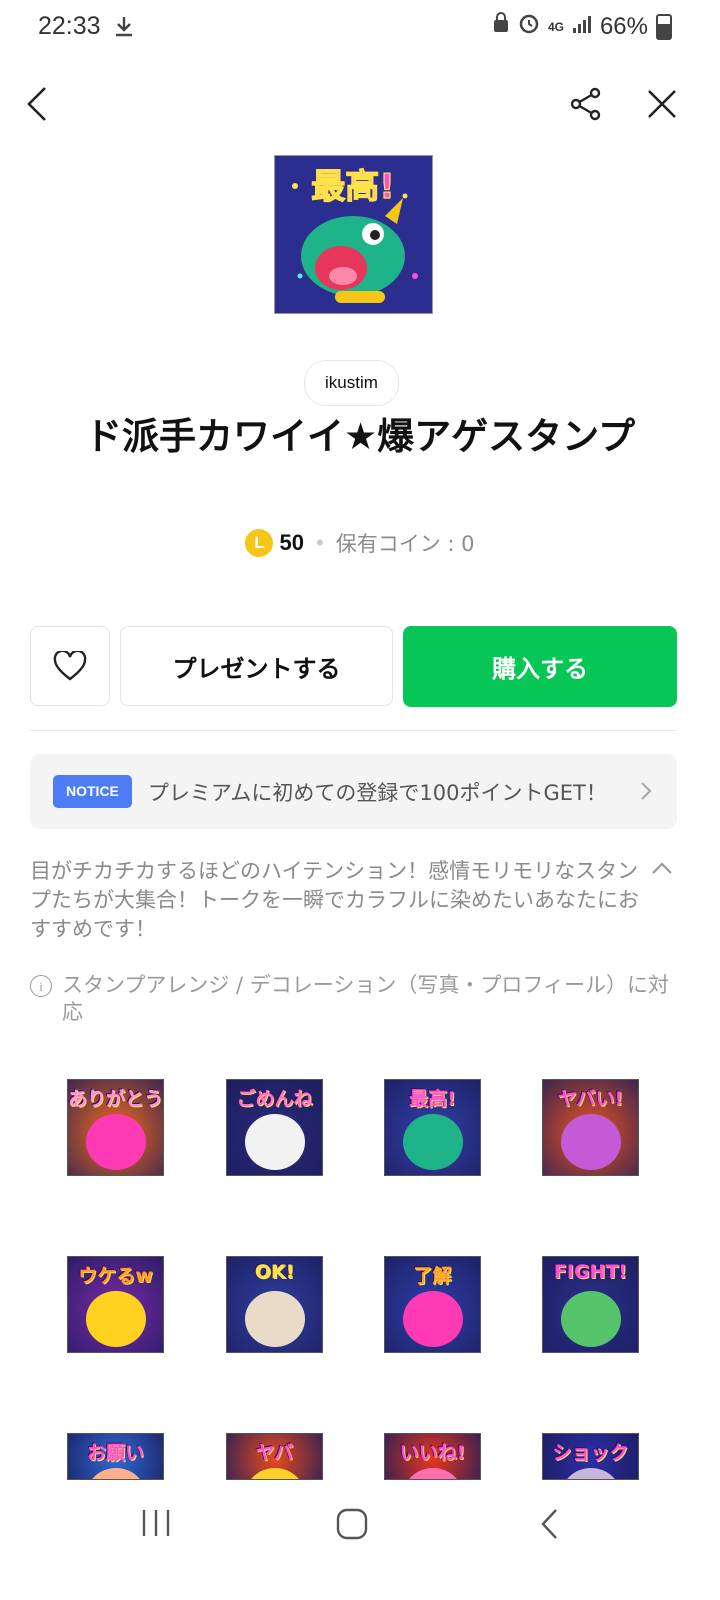 The height and width of the screenshot is (1600, 720). I want to click on sticker-item: 了解, so click(432, 1304).